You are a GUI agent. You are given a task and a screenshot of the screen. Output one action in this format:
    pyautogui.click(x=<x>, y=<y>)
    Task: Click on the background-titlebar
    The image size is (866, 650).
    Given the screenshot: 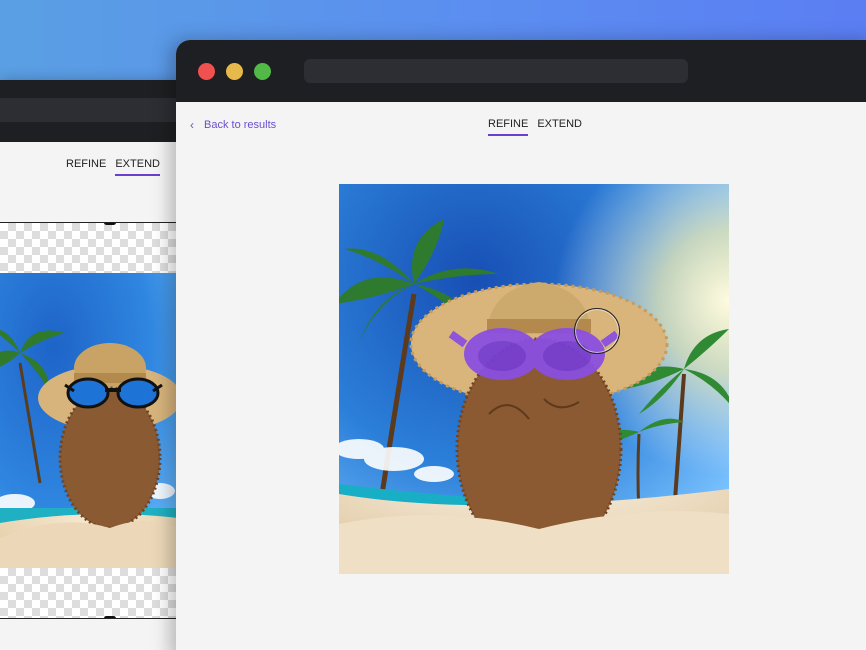 What is the action you would take?
    pyautogui.click(x=100, y=111)
    